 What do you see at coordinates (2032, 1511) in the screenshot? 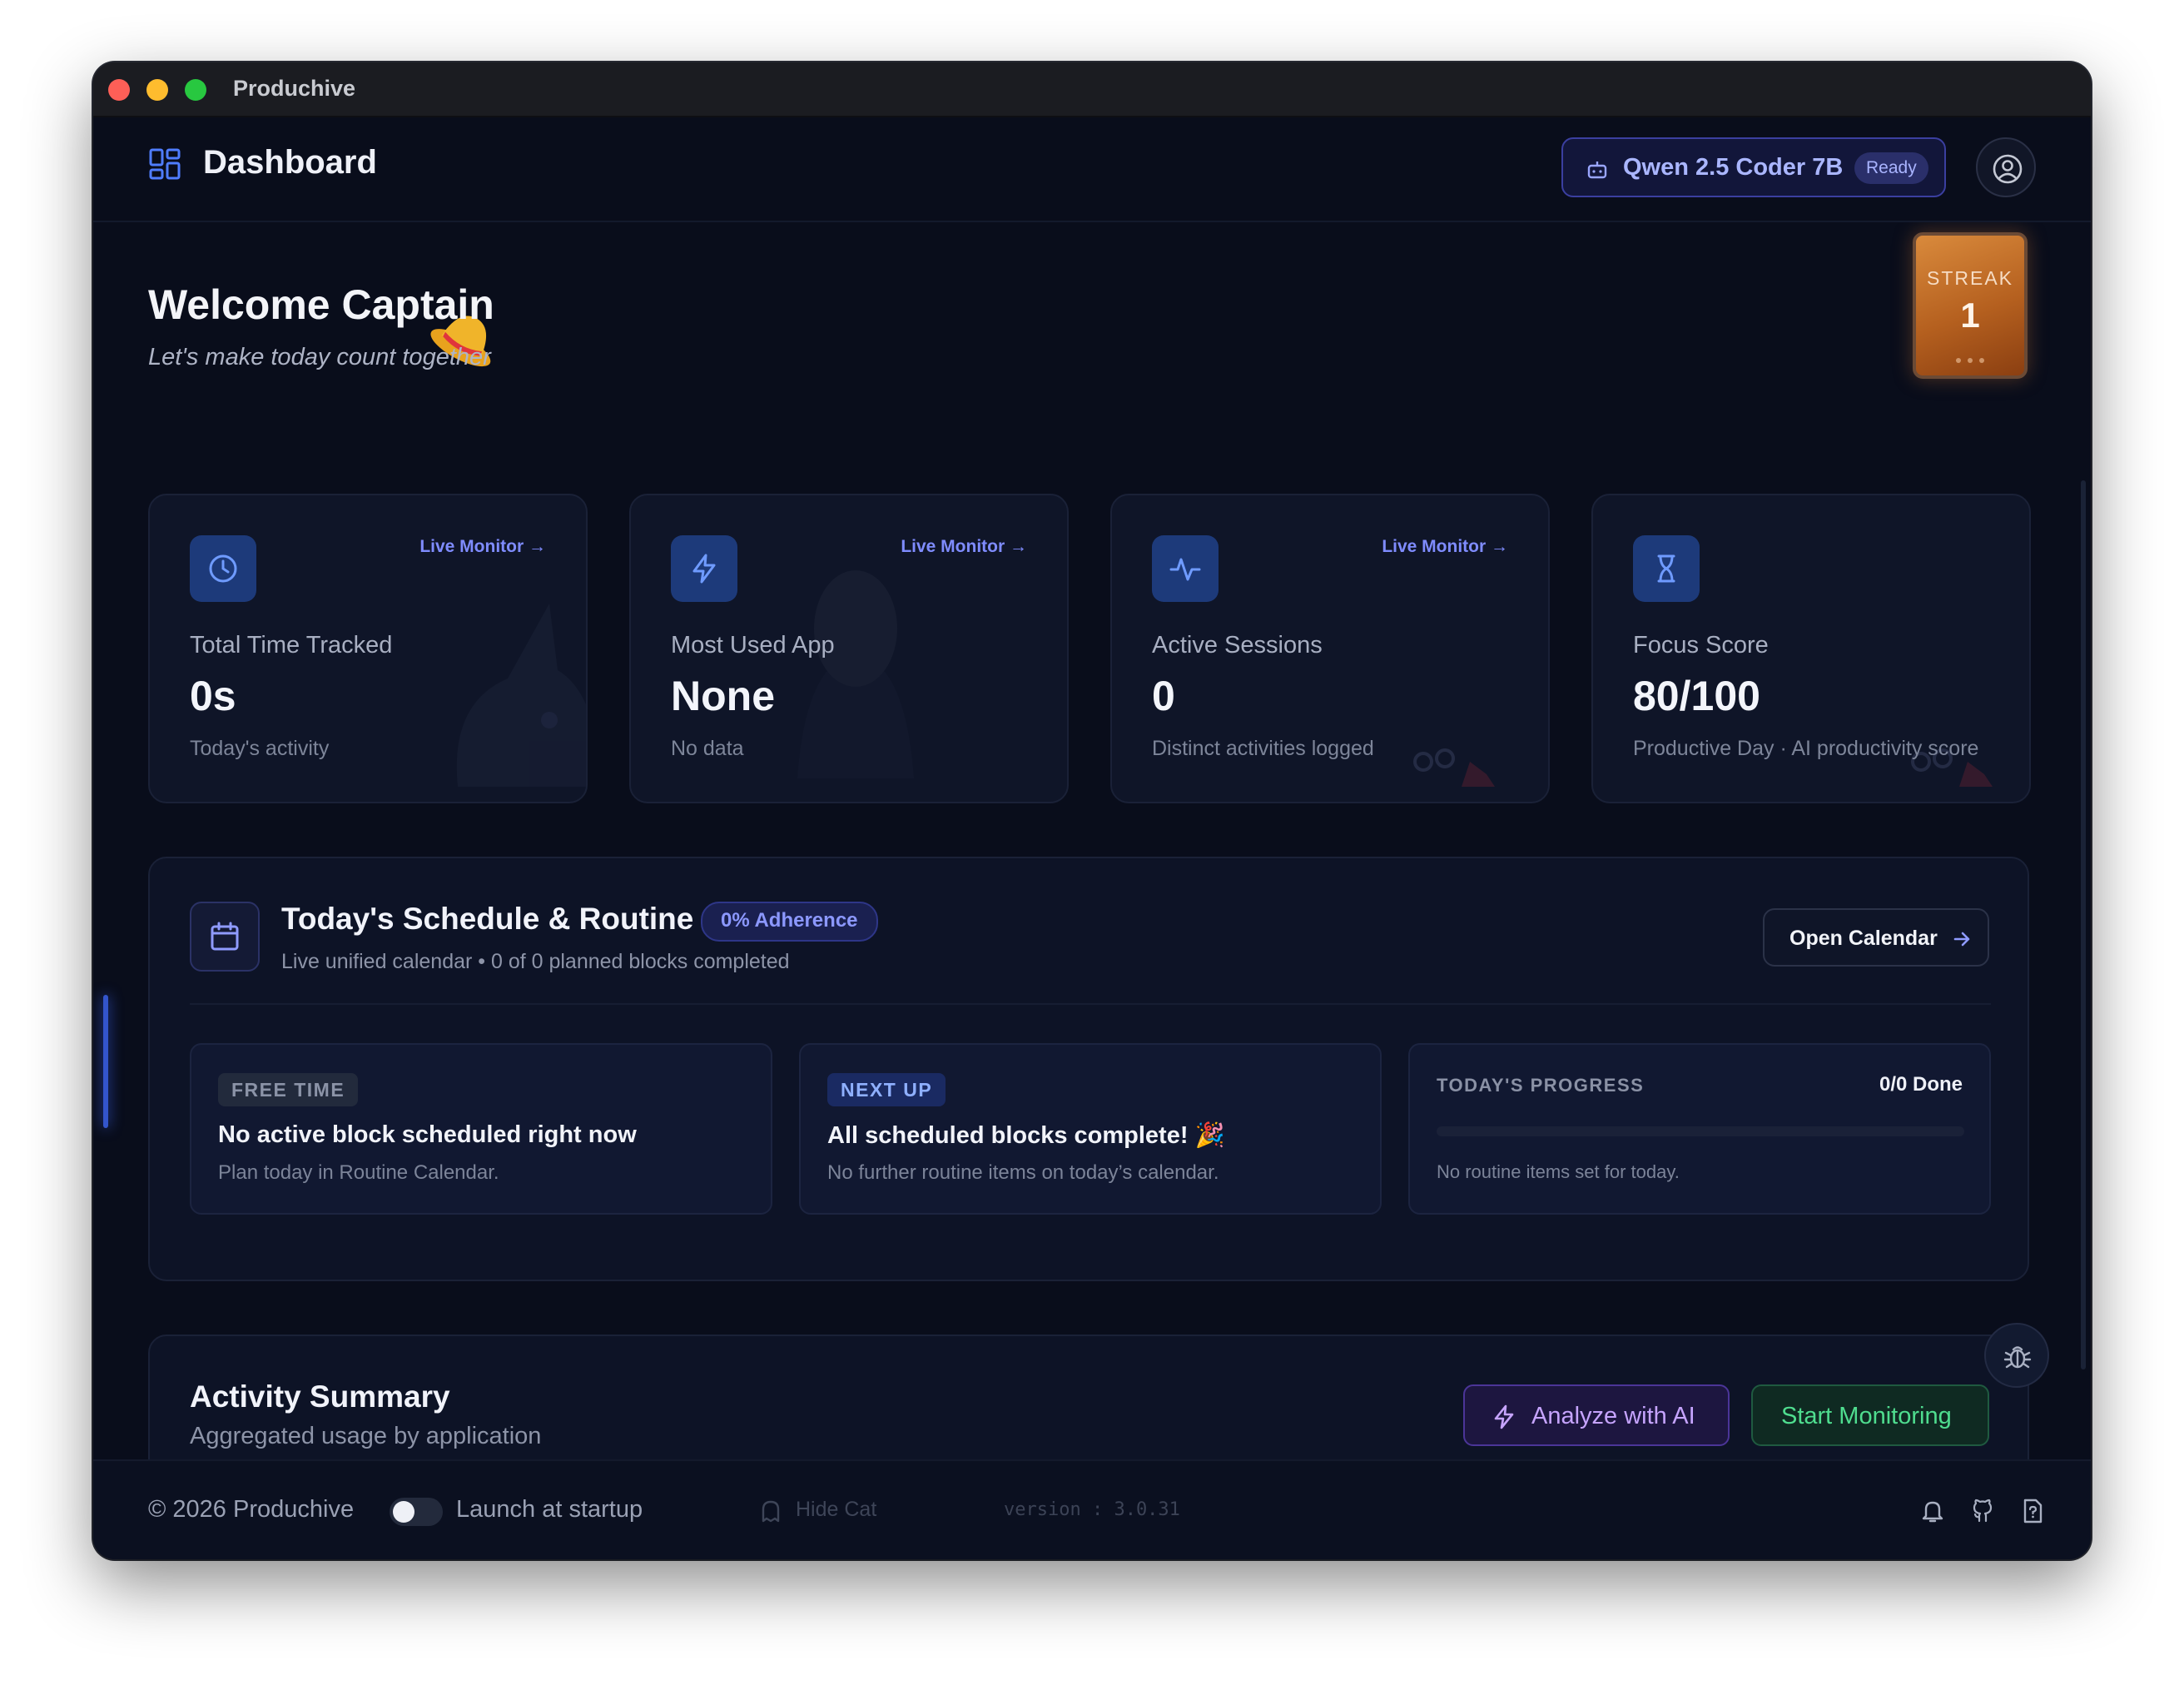
I see `help-document-icon` at bounding box center [2032, 1511].